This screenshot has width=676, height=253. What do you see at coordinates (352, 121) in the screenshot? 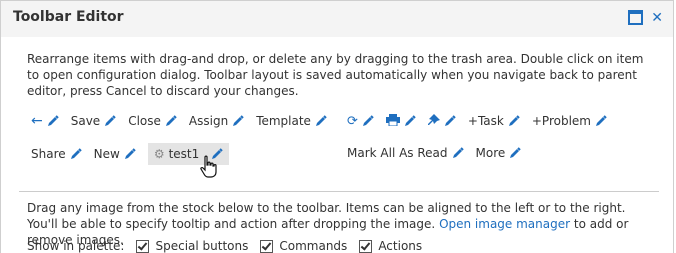
I see `refresh-icon: ⟳` at bounding box center [352, 121].